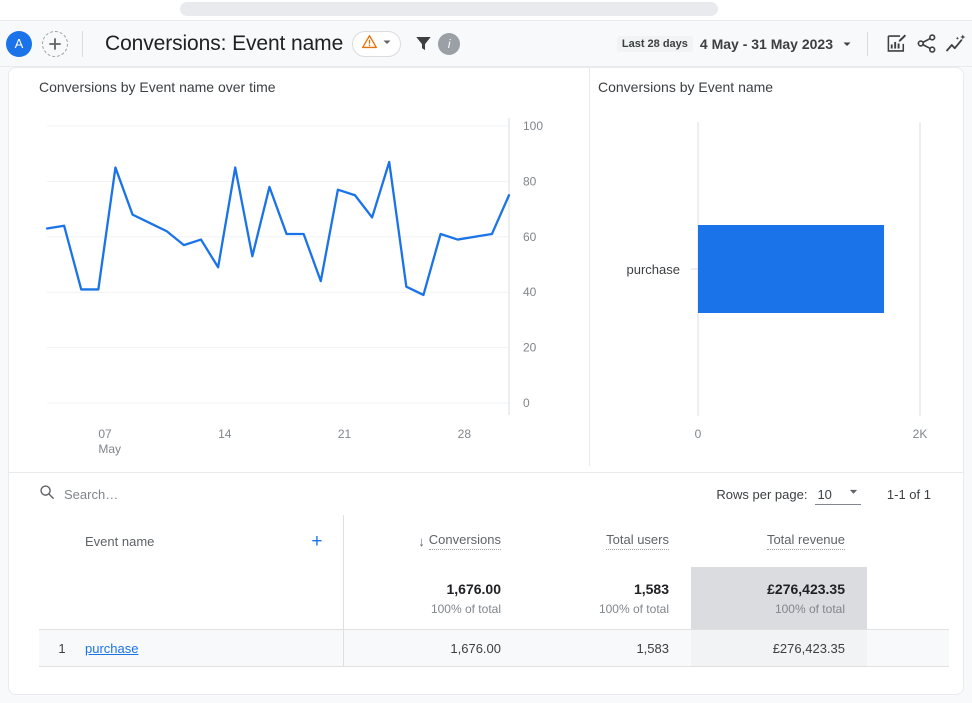 This screenshot has height=703, width=972. I want to click on rows-per-page-label: Rows per page:, so click(762, 494).